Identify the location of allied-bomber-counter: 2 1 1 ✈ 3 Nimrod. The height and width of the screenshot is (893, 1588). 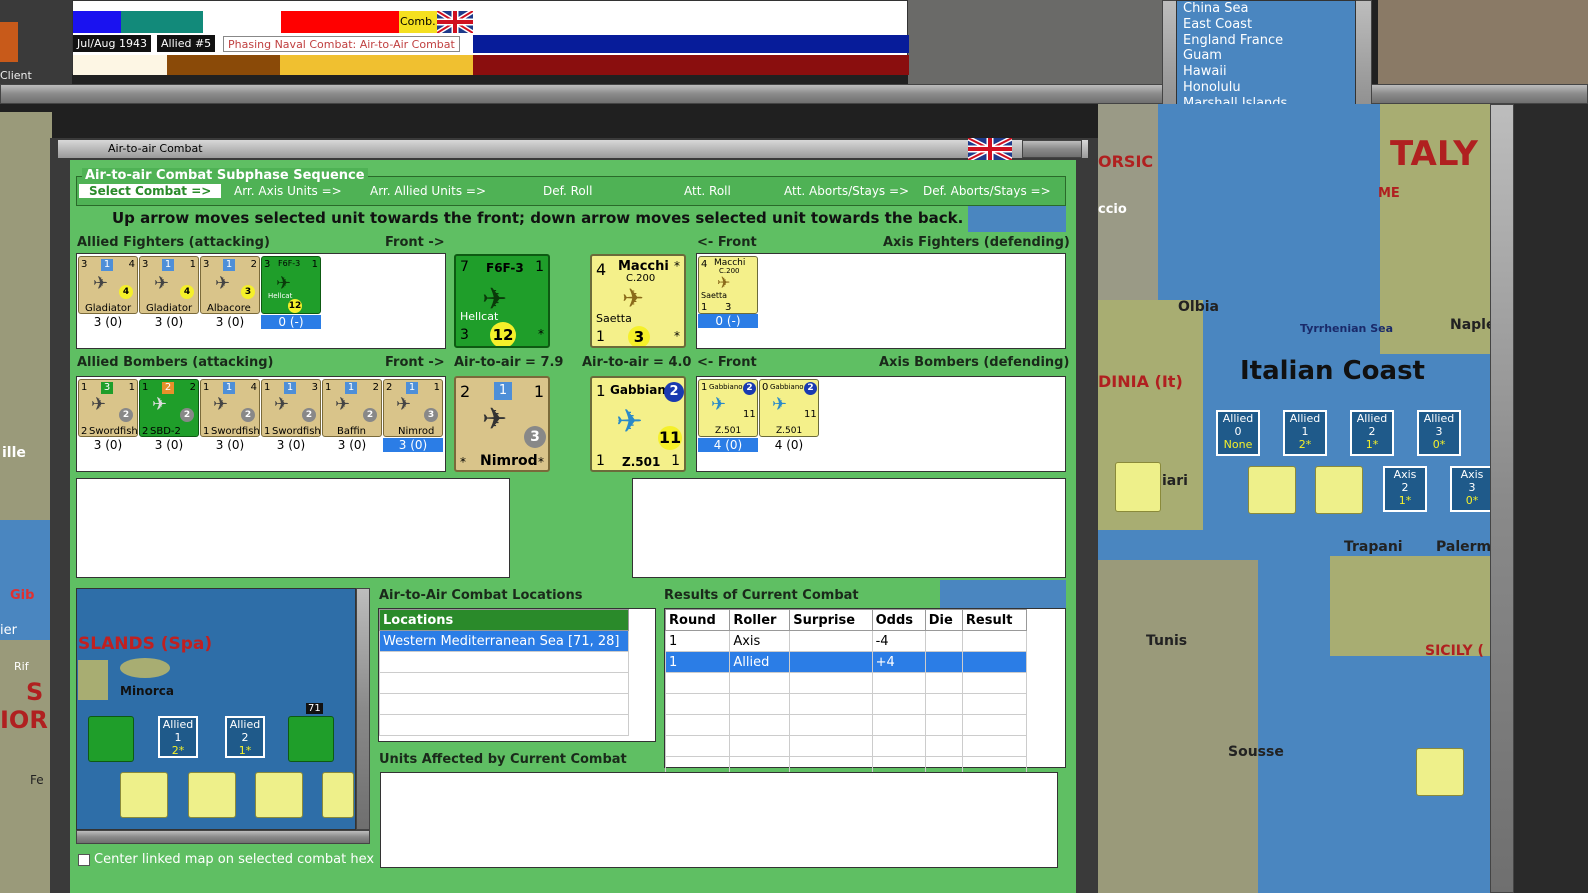
(413, 408).